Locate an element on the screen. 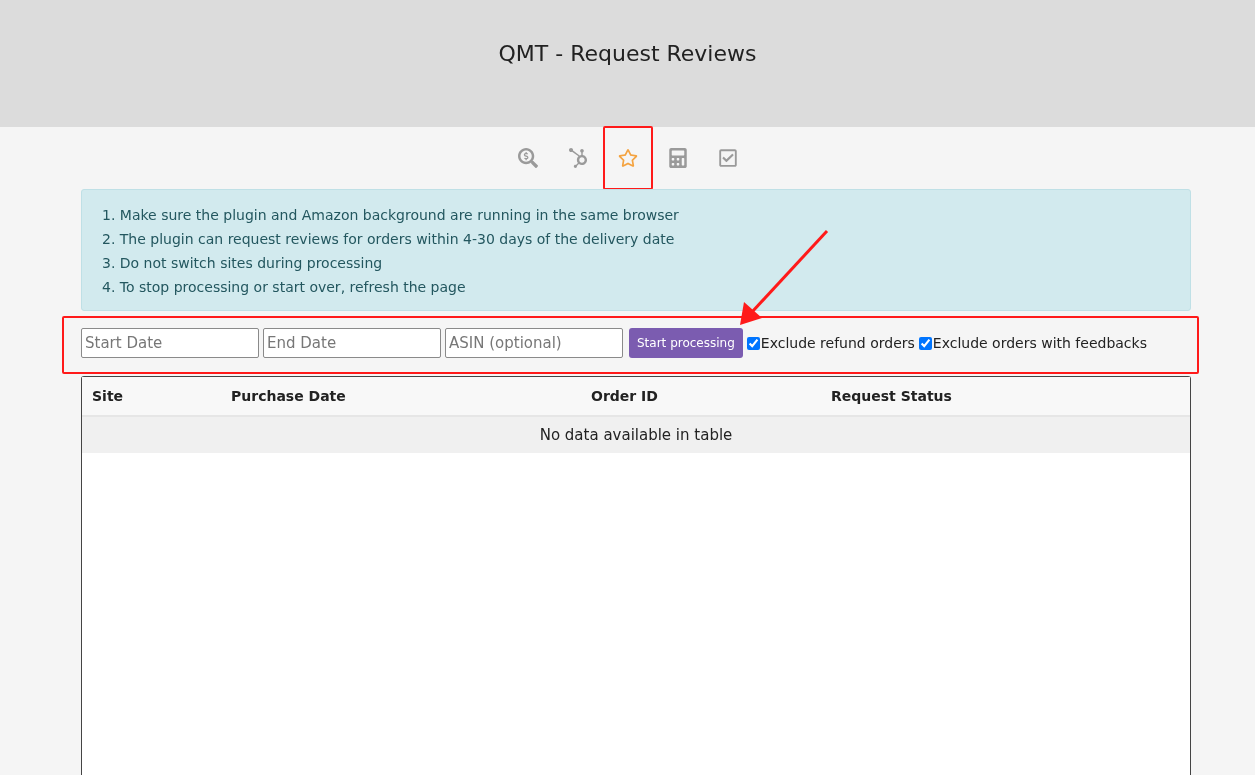 Image resolution: width=1255 pixels, height=775 pixels. notice-text: 2. The plugin can request reviews for orders within 4-30 days of the delivery date is located at coordinates (389, 239).